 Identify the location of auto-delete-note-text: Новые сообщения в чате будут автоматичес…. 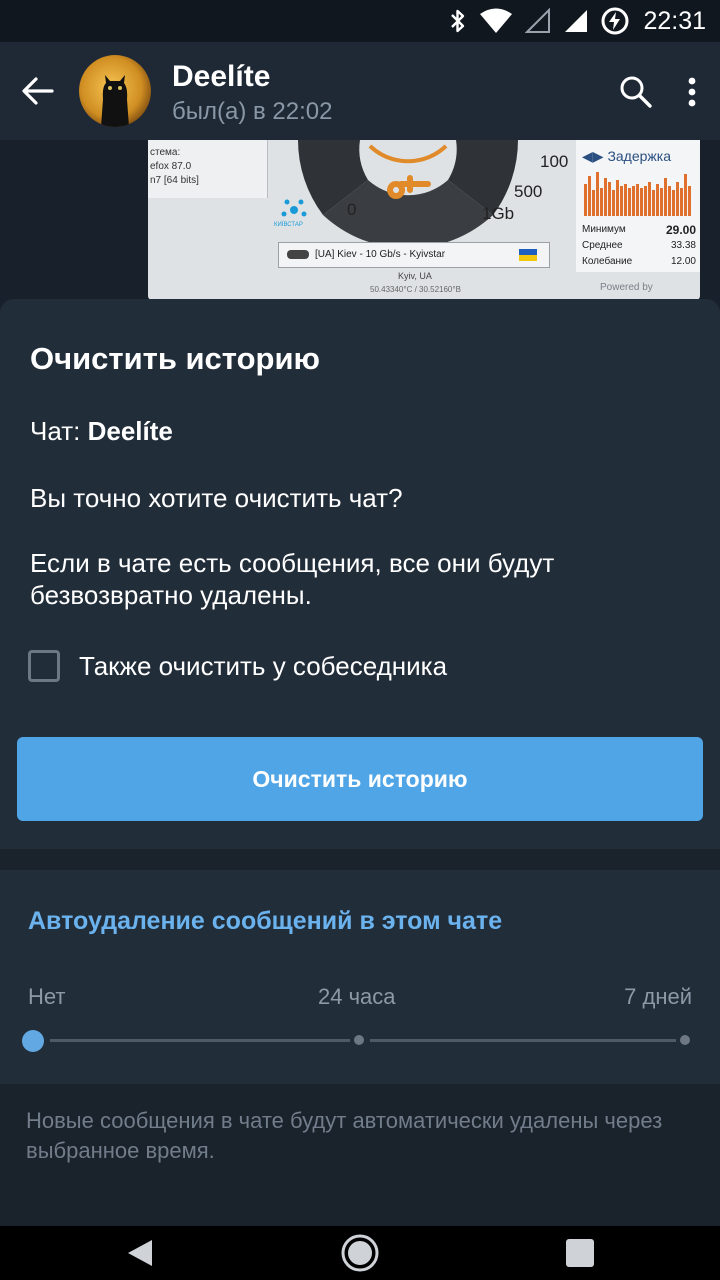
(344, 1135).